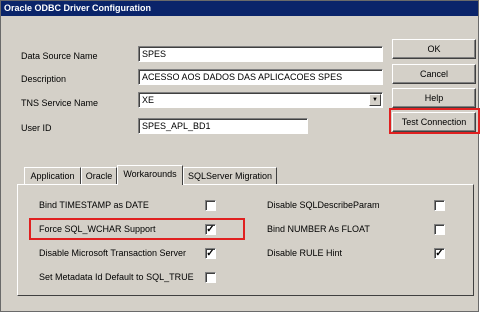 This screenshot has height=313, width=482. Describe the element at coordinates (59, 56) in the screenshot. I see `data-source-label: Data Source Name` at that location.